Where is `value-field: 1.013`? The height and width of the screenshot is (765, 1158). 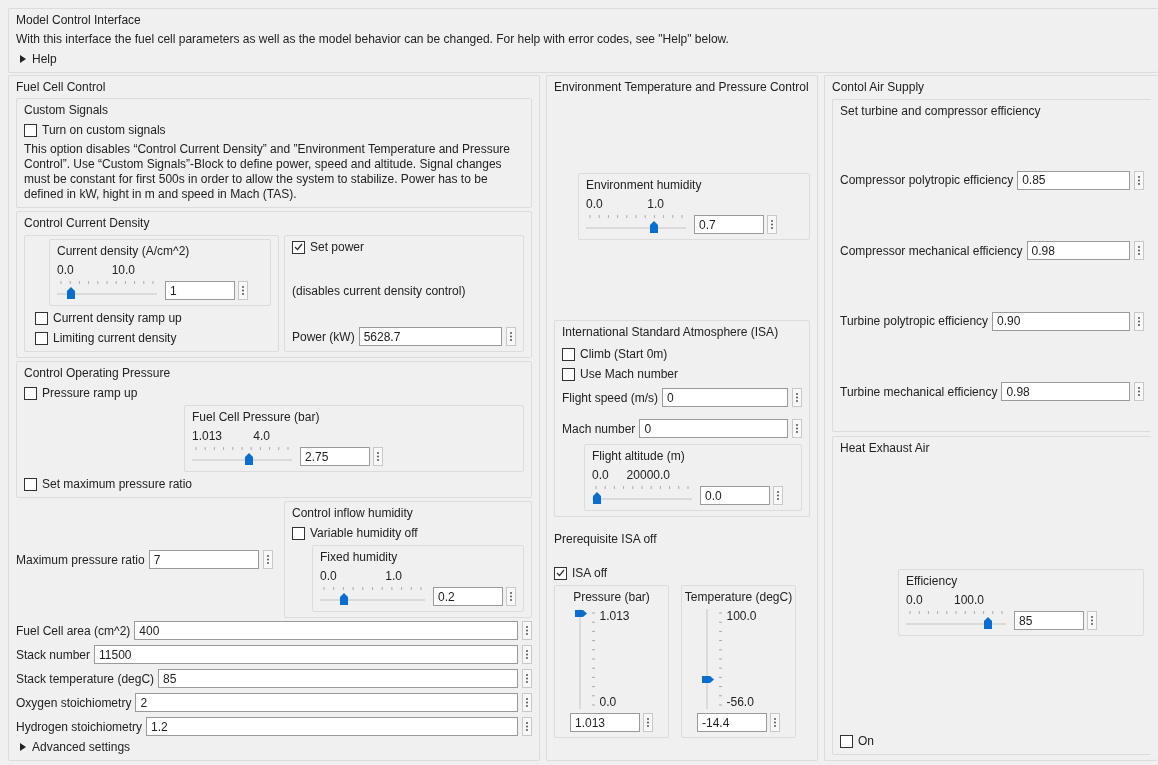
value-field: 1.013 is located at coordinates (605, 722).